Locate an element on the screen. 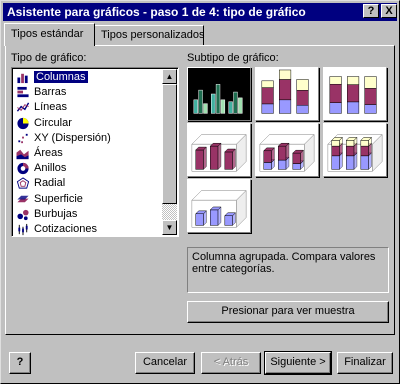 The width and height of the screenshot is (400, 384). subtype-100-stacked-column is located at coordinates (355, 94).